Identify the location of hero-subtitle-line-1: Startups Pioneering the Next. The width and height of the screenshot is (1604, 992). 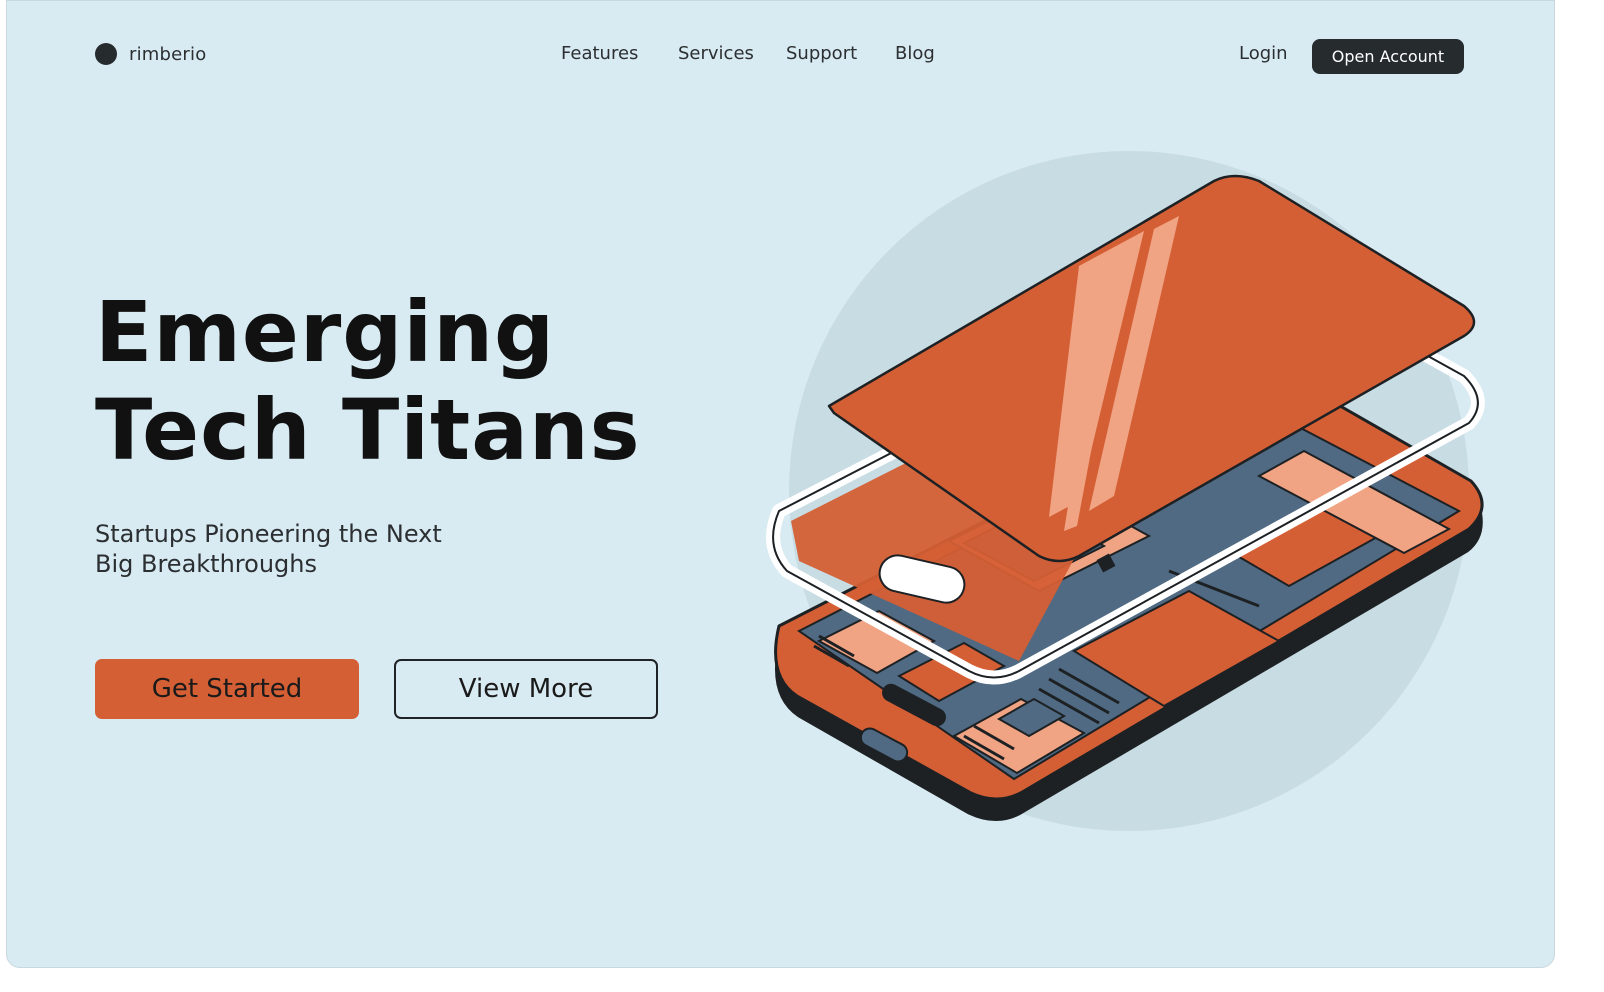
(268, 534).